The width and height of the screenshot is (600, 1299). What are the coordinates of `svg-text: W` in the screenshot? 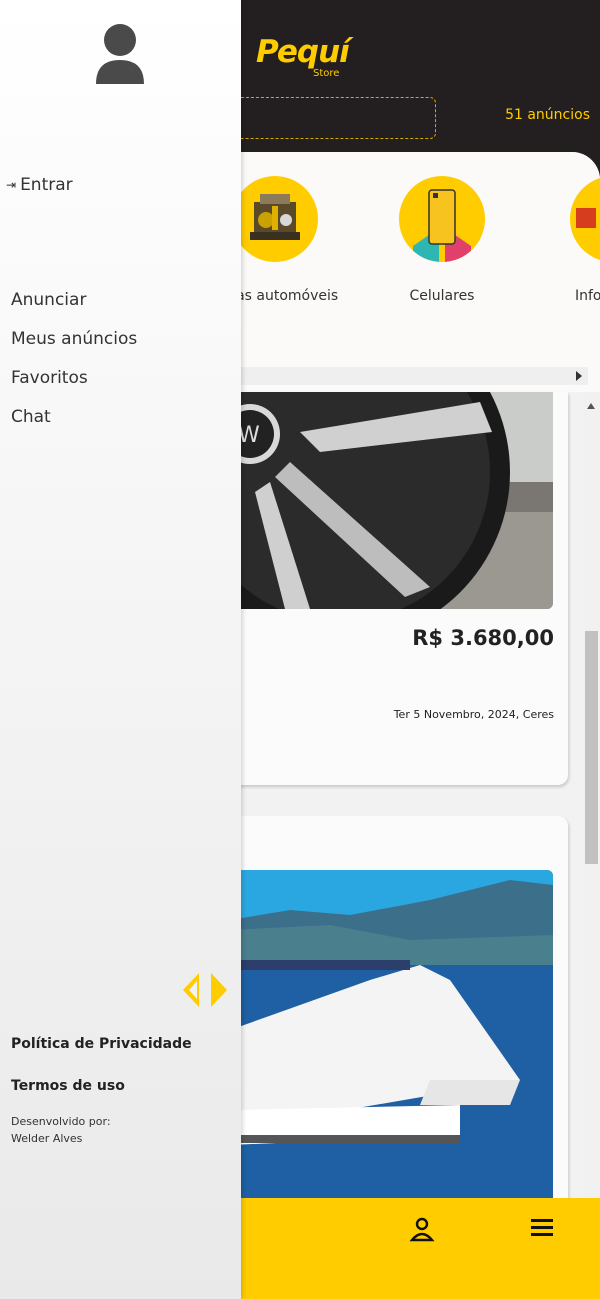 It's located at (249, 435).